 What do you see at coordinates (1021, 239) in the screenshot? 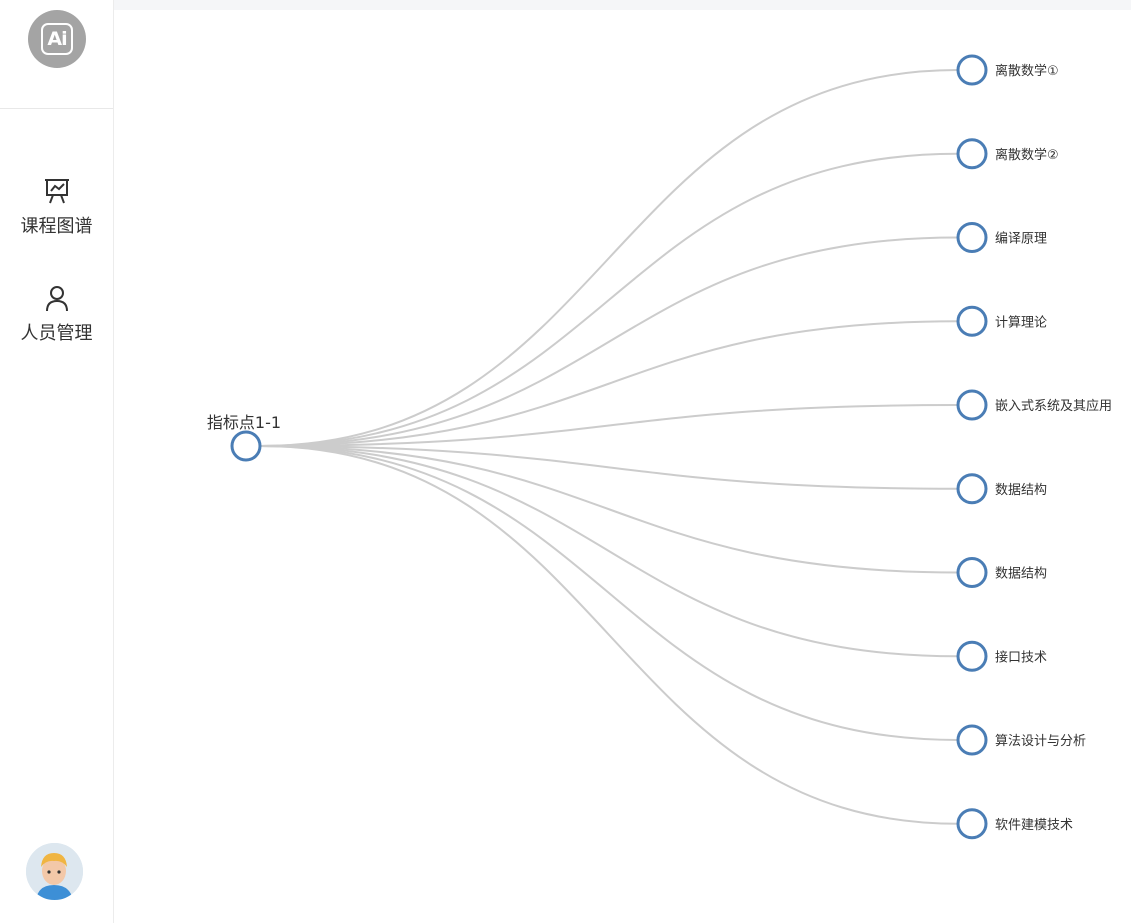
I see `graph-node-label: 编译原理` at bounding box center [1021, 239].